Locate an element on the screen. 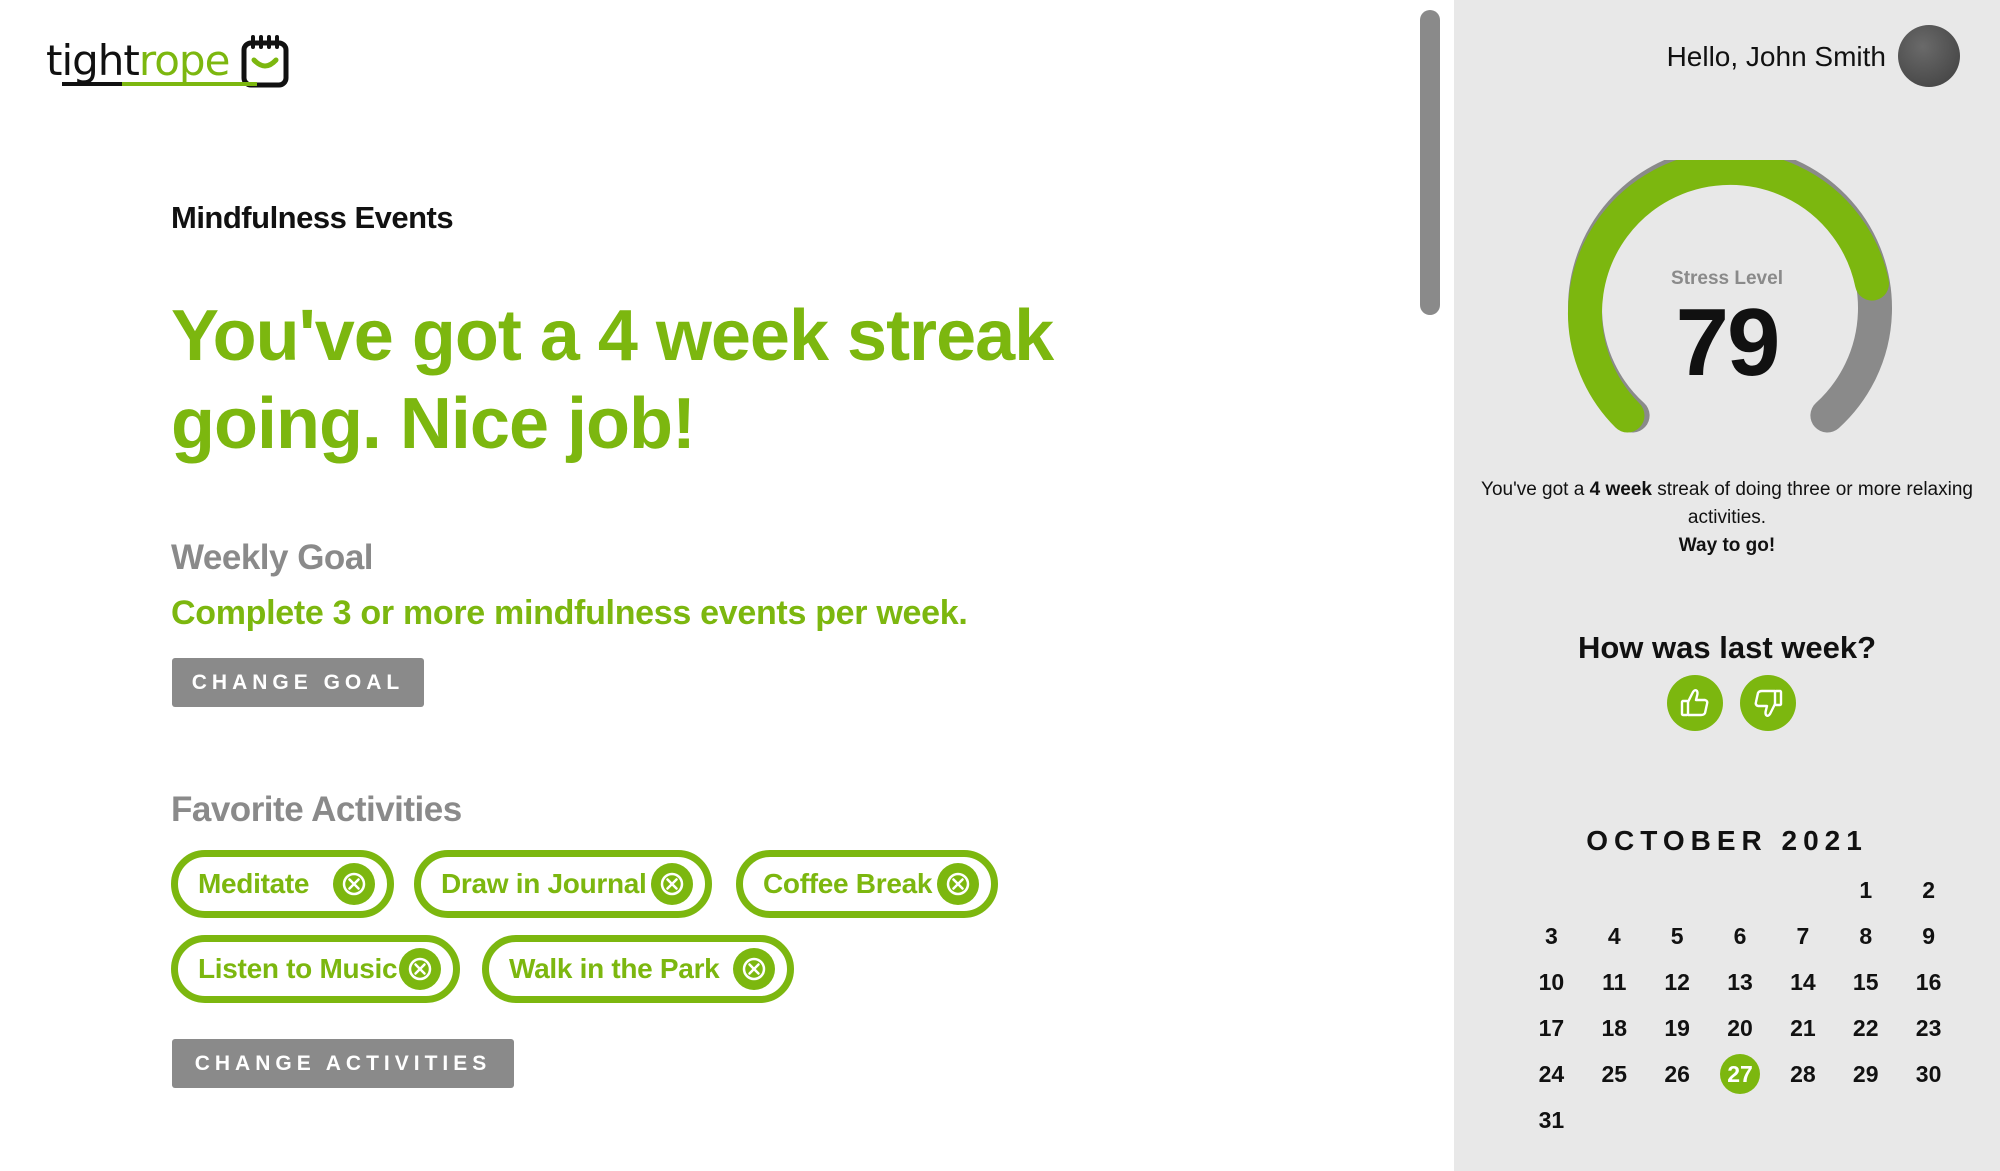 This screenshot has height=1171, width=2000. calendar-day: 16 is located at coordinates (1928, 982).